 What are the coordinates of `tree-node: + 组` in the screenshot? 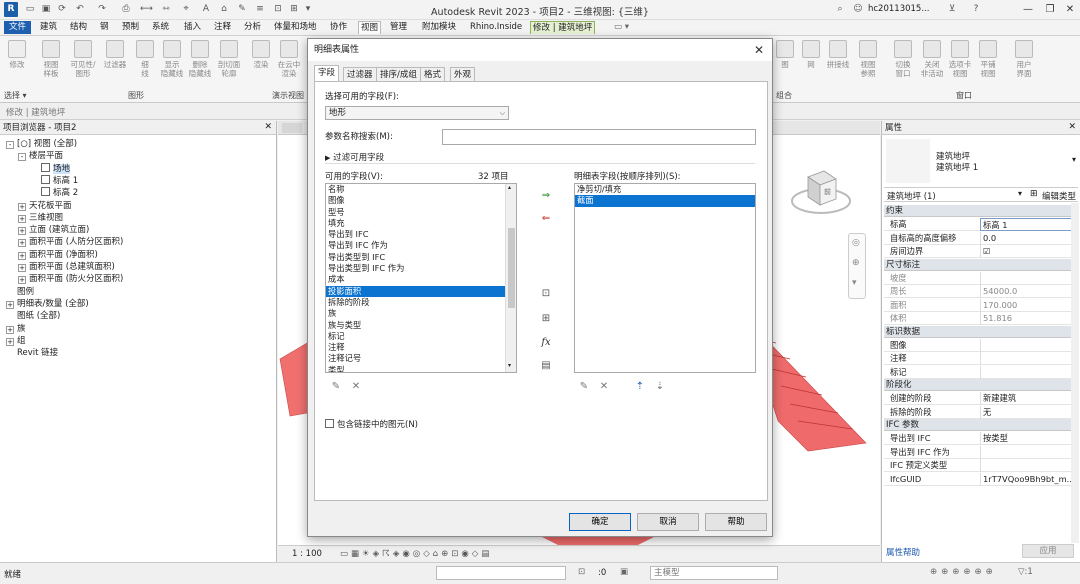 It's located at (16, 341).